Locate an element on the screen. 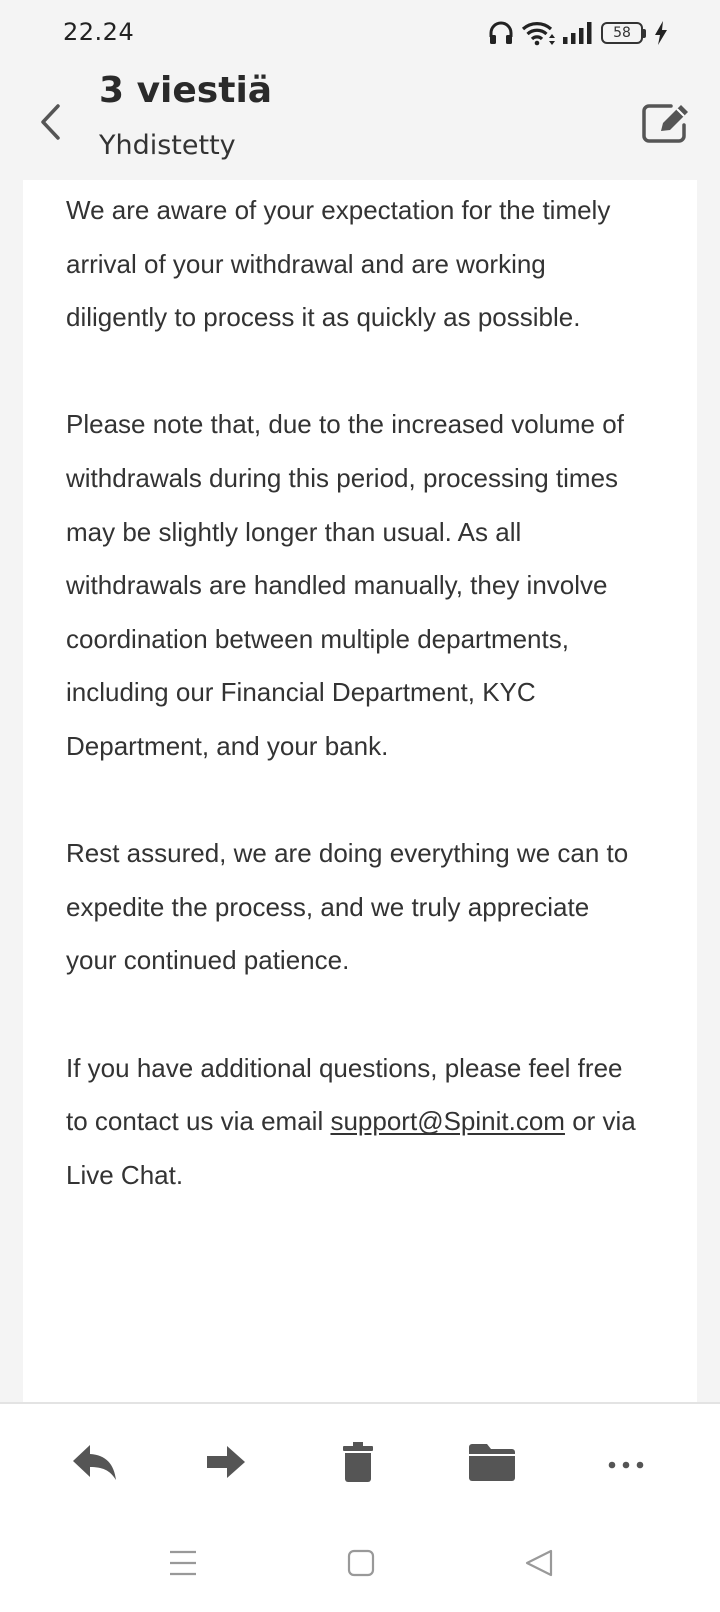  battery-icon: 58 is located at coordinates (624, 33).